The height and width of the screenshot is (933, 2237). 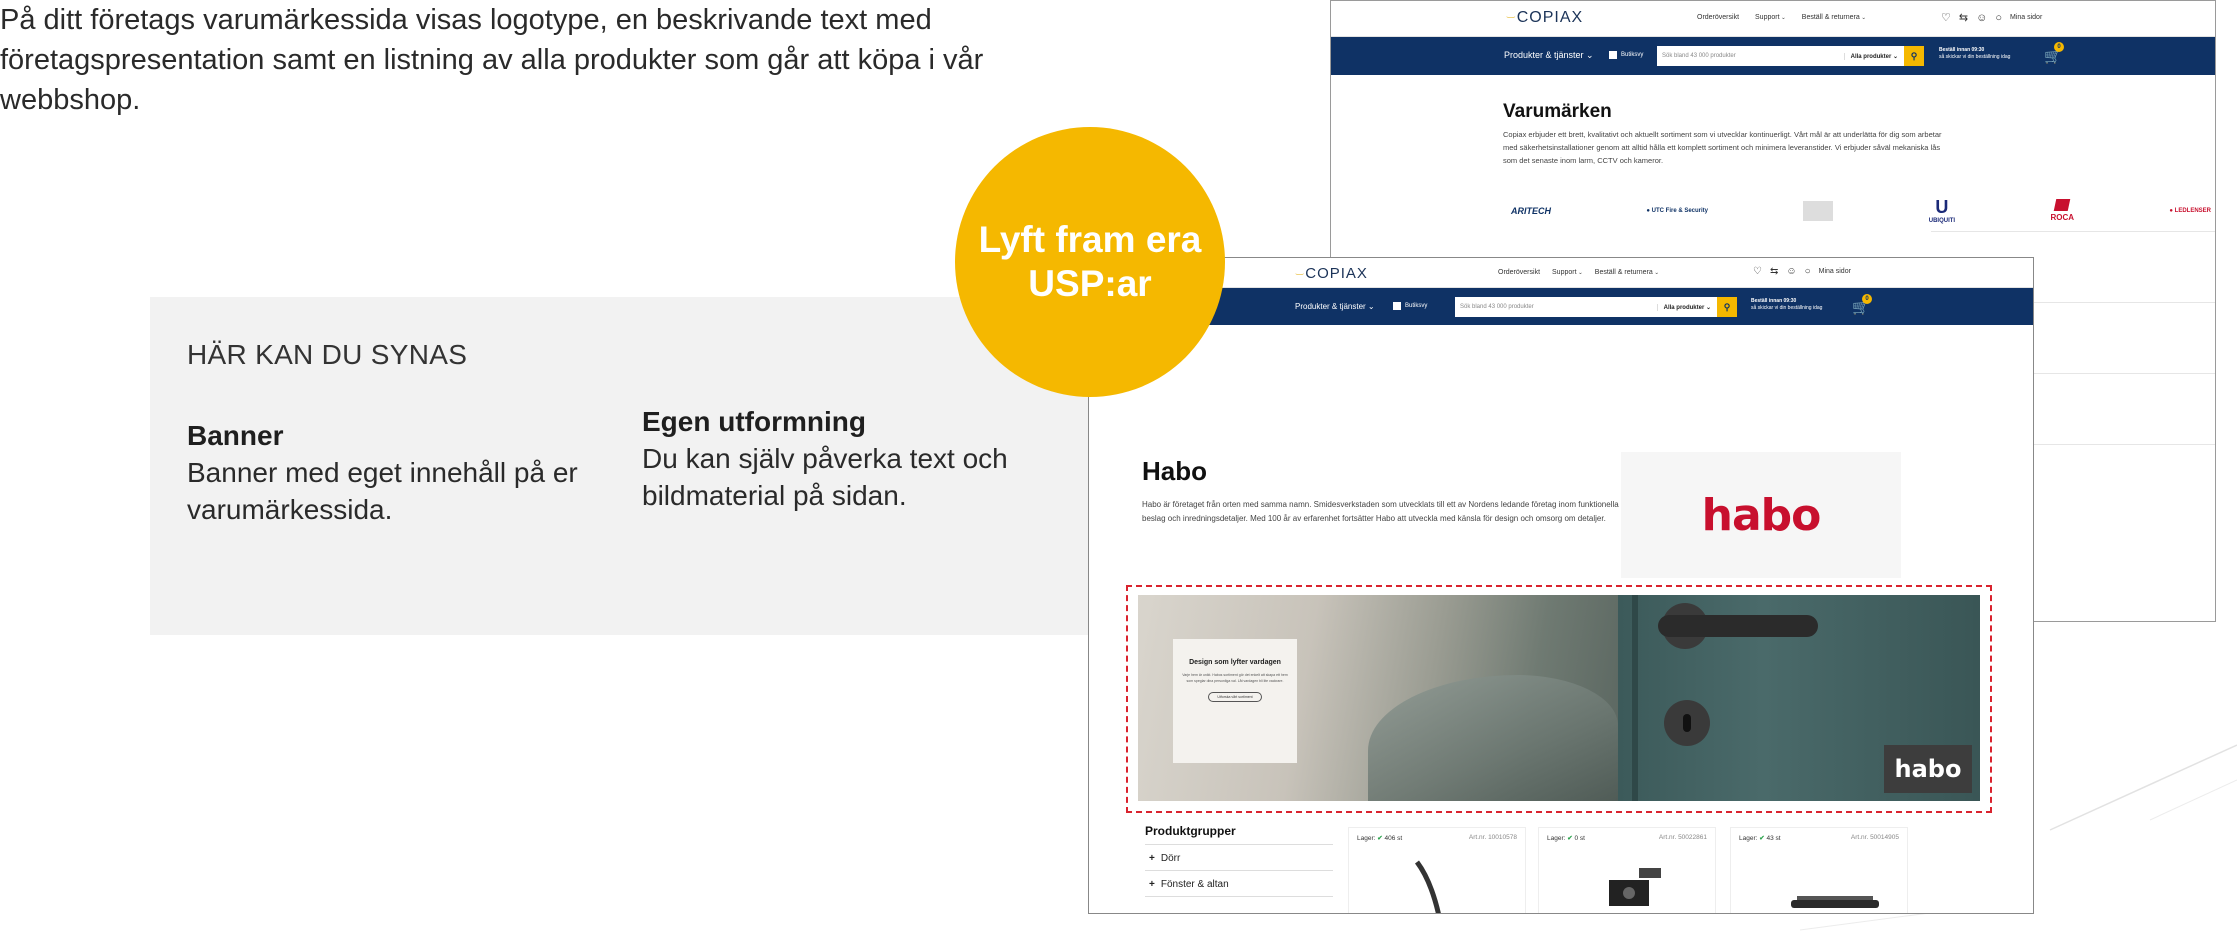 I want to click on product-card: Lager: ✔ 43 st Art.nr. 50014905, so click(x=1819, y=870).